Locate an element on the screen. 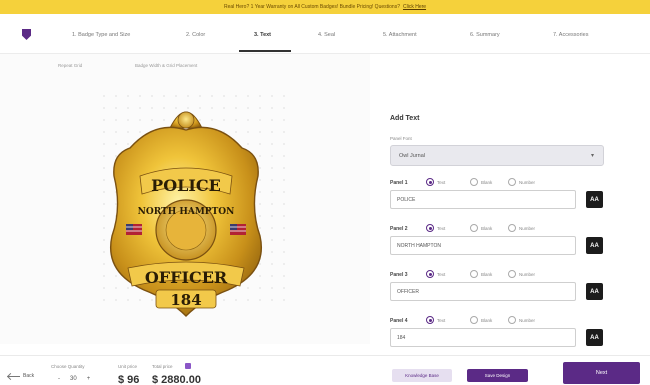 The image size is (650, 385). quantity-decrement: - is located at coordinates (59, 379).